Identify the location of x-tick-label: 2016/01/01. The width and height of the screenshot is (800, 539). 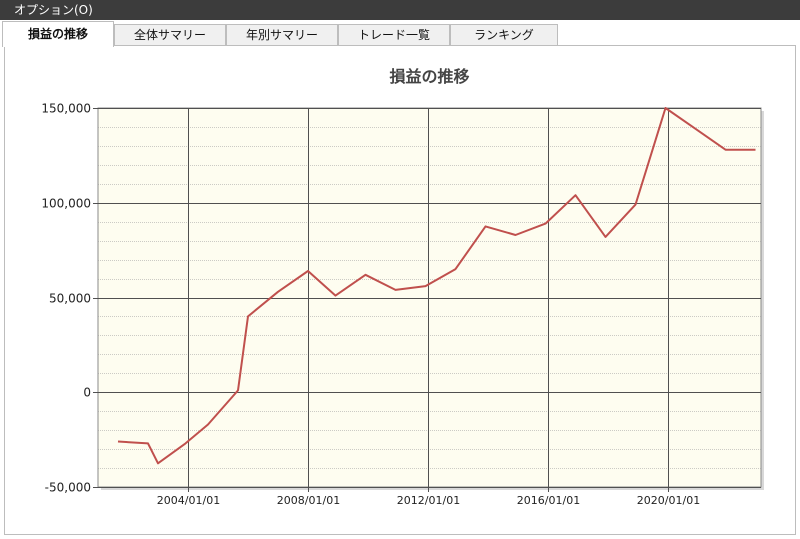
(548, 500).